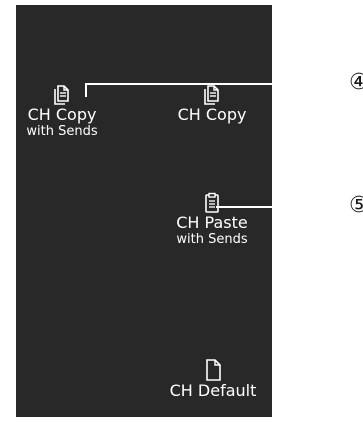 The width and height of the screenshot is (363, 424). I want to click on ch-copy-with-sends-button: CH Copy with Sends, so click(62, 110).